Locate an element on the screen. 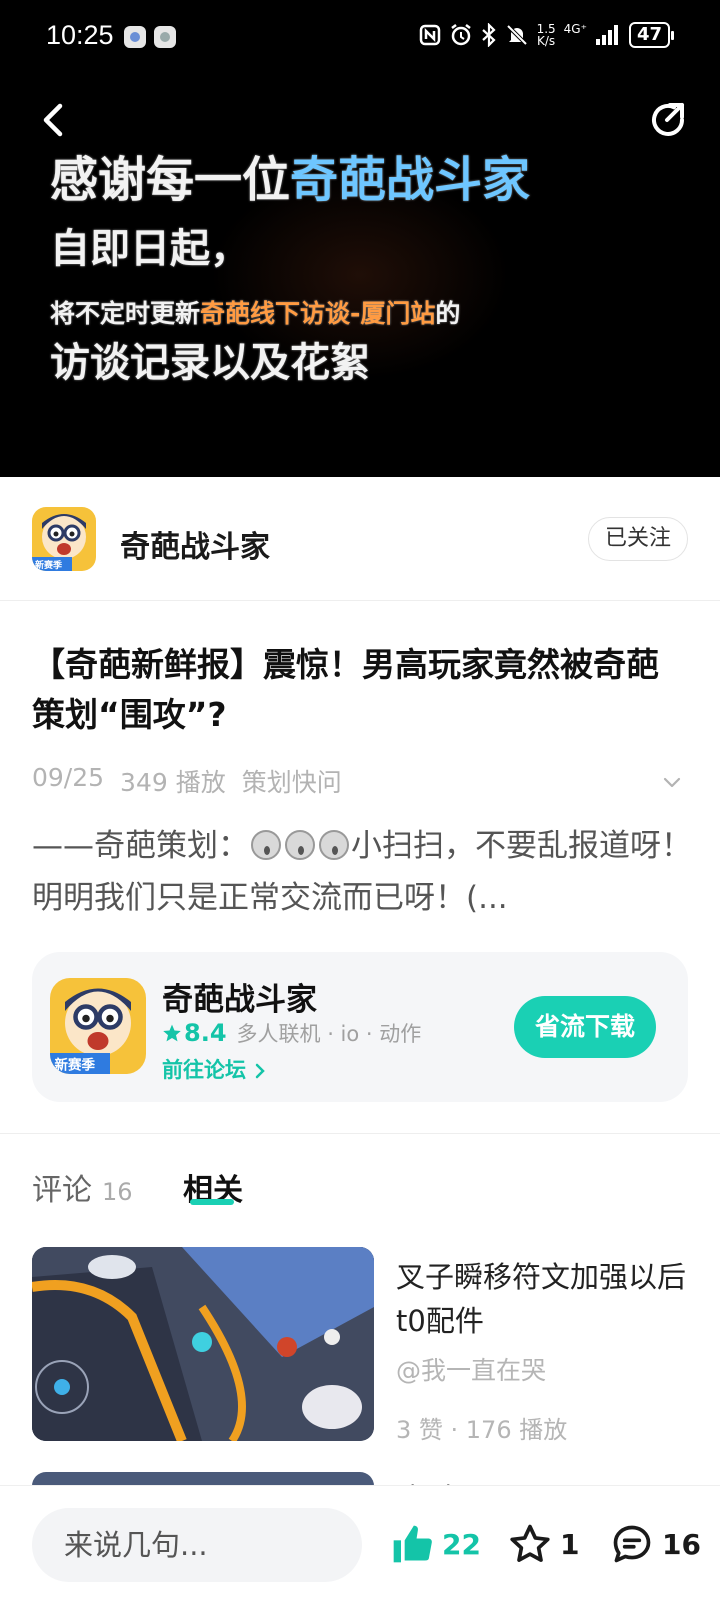 The height and width of the screenshot is (1602, 720). tab-comments-count: 16 is located at coordinates (117, 1192).